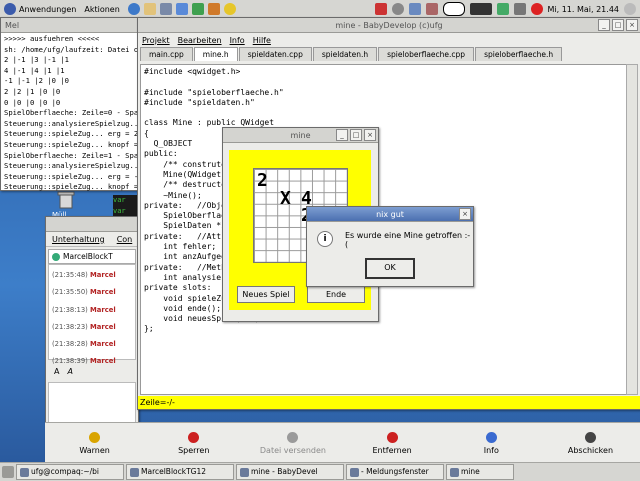  What do you see at coordinates (426, 54) in the screenshot?
I see `tab-spieloberflaeche-cpp: spieloberflaeche.cpp` at bounding box center [426, 54].